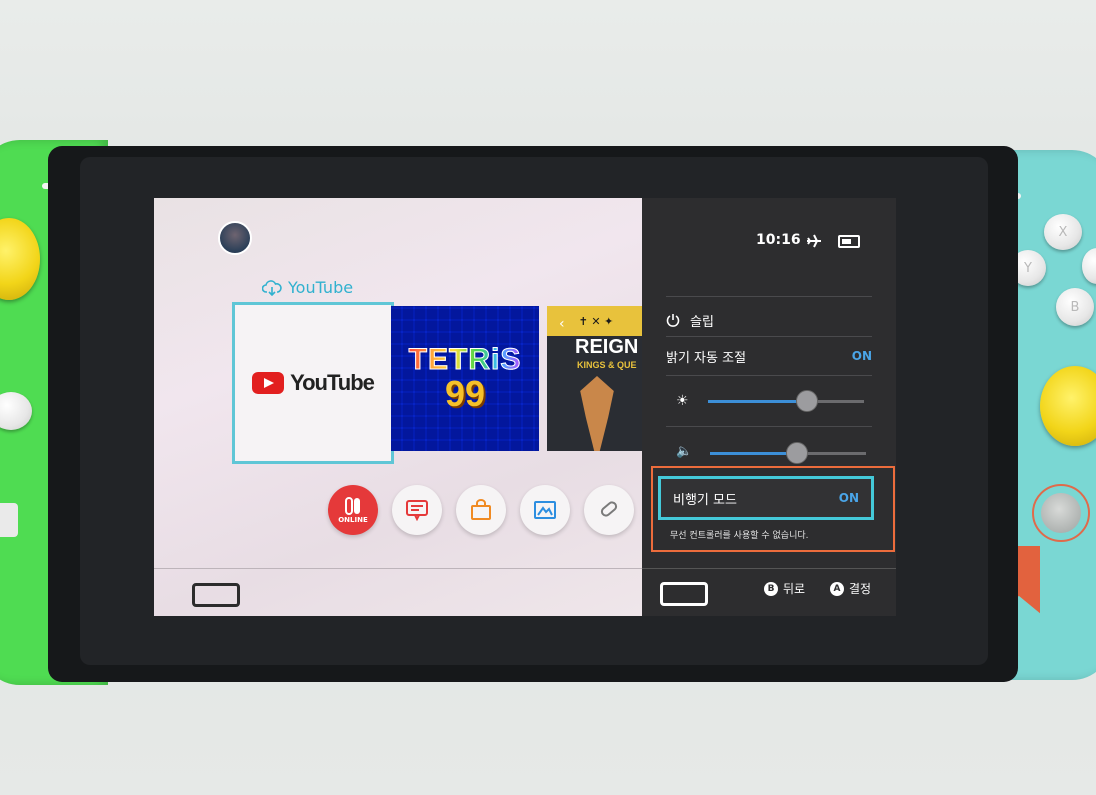 Image resolution: width=1096 pixels, height=795 pixels. I want to click on x-button: X, so click(1063, 232).